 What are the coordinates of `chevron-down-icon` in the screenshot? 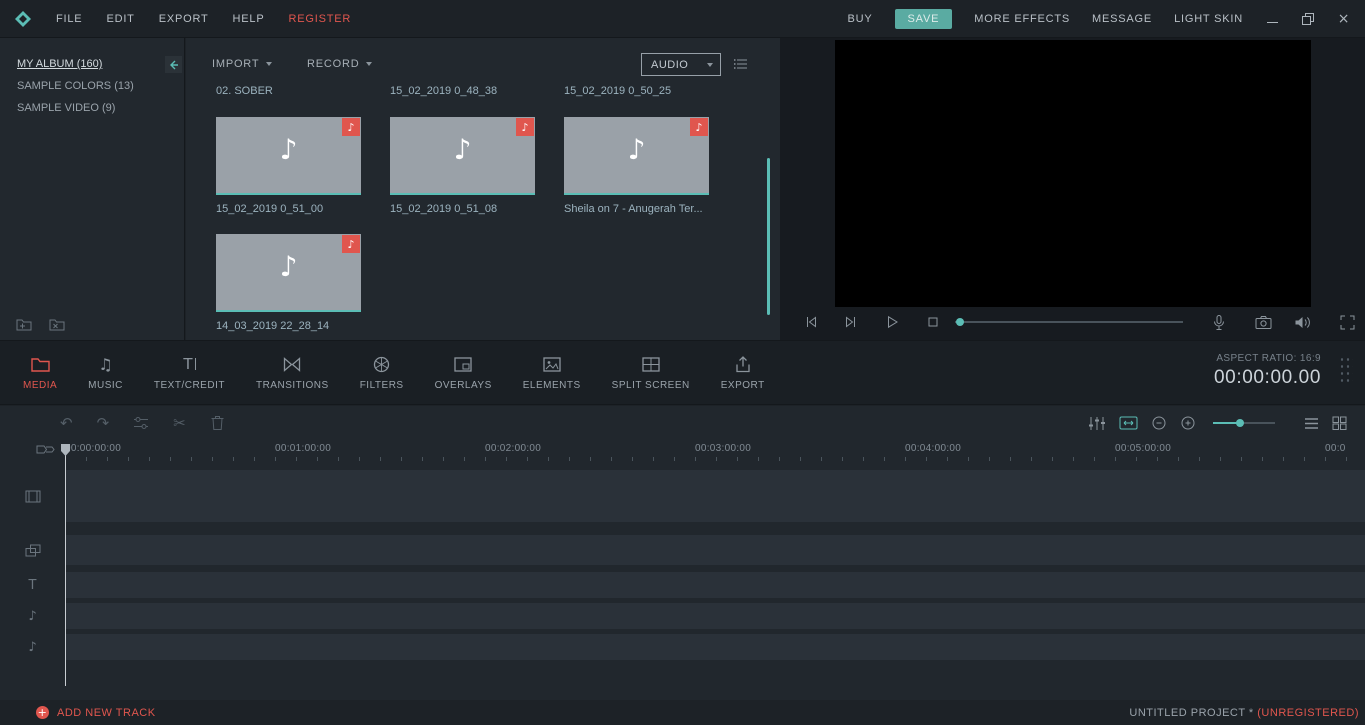 It's located at (269, 64).